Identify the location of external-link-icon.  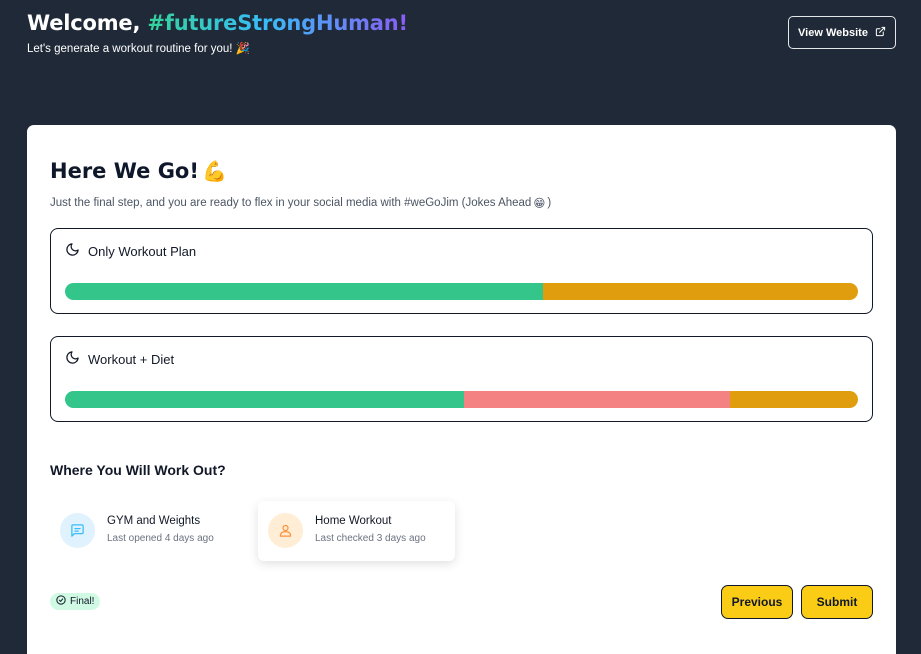
(880, 33).